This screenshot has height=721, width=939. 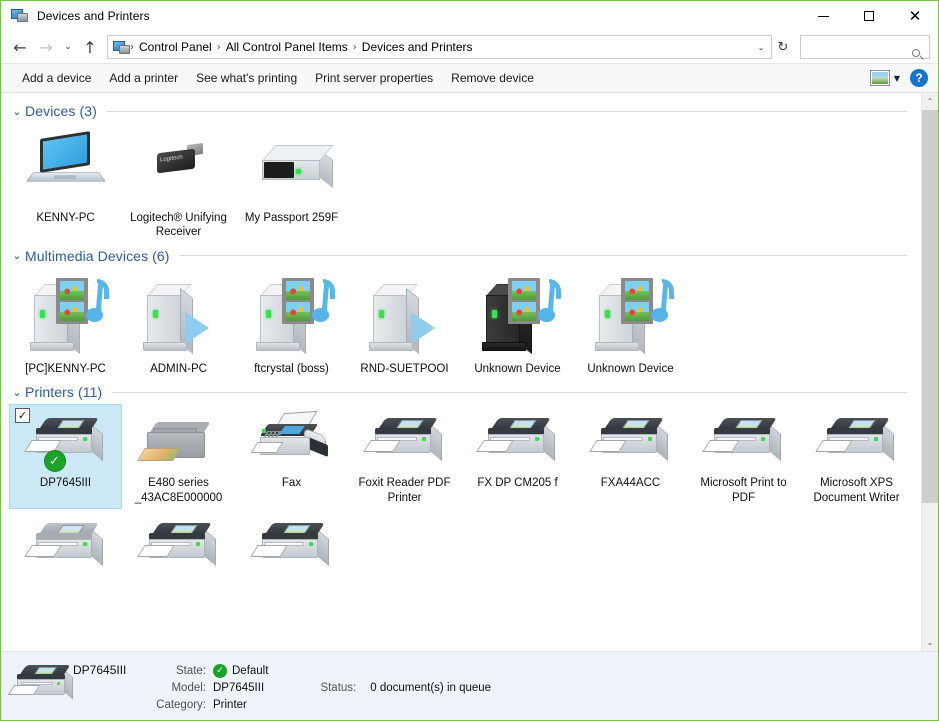 I want to click on multimedia-label: ADMIN-PC, so click(x=178, y=368).